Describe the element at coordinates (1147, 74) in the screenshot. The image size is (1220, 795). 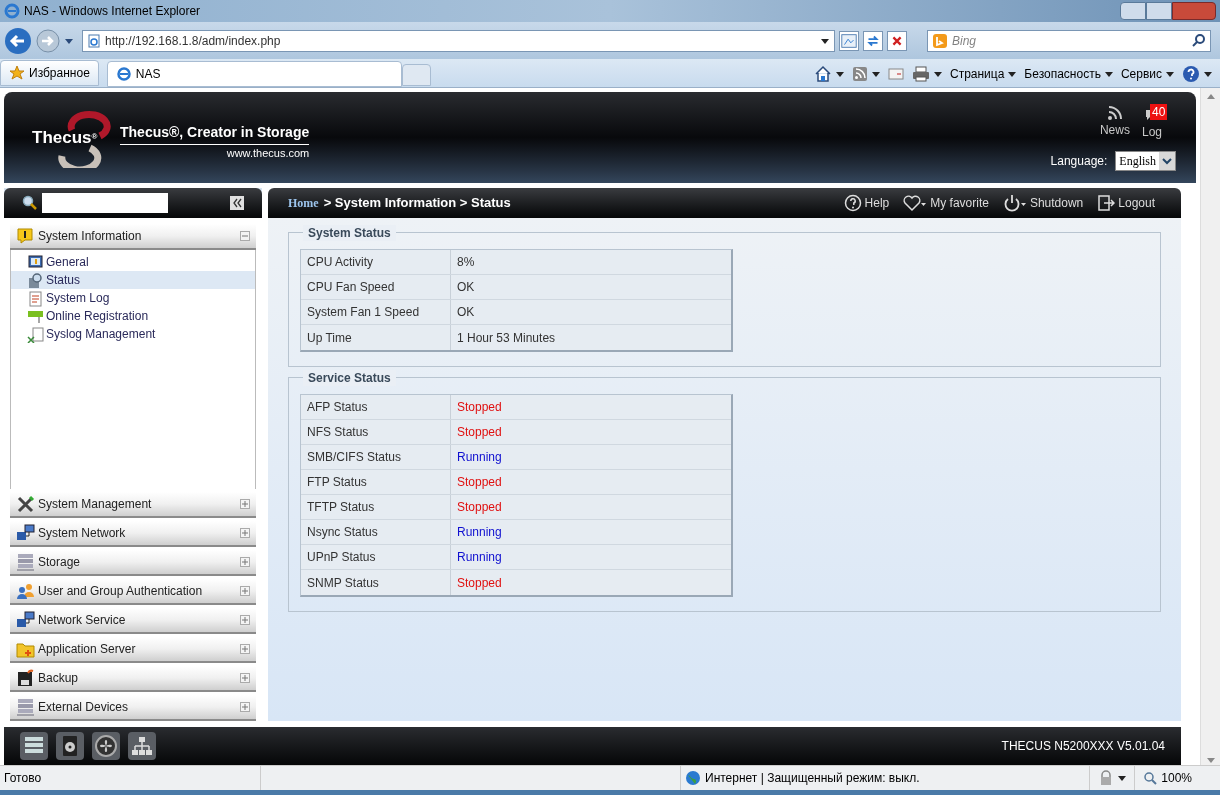
I see `menu-button: Сервис` at that location.